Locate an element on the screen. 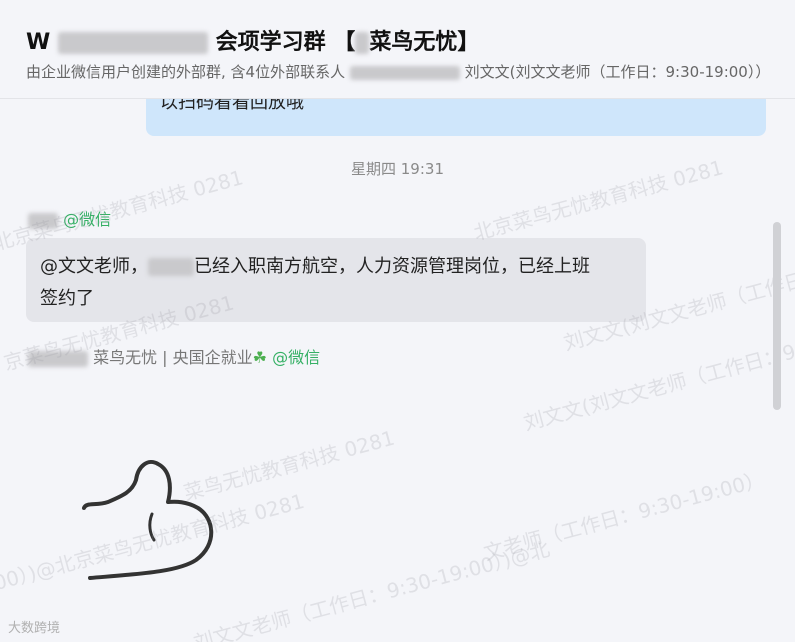 The image size is (795, 642). title-bracket: 【 is located at coordinates (344, 42).